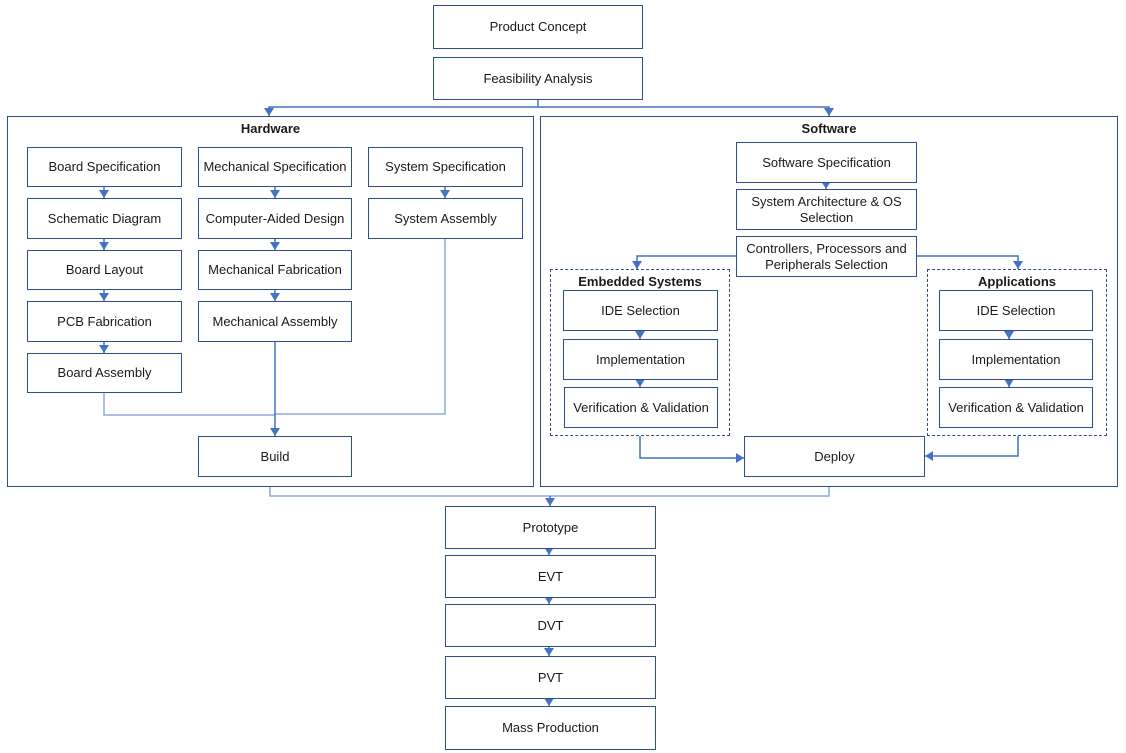  I want to click on mass-production-label: Mass Production, so click(550, 727).